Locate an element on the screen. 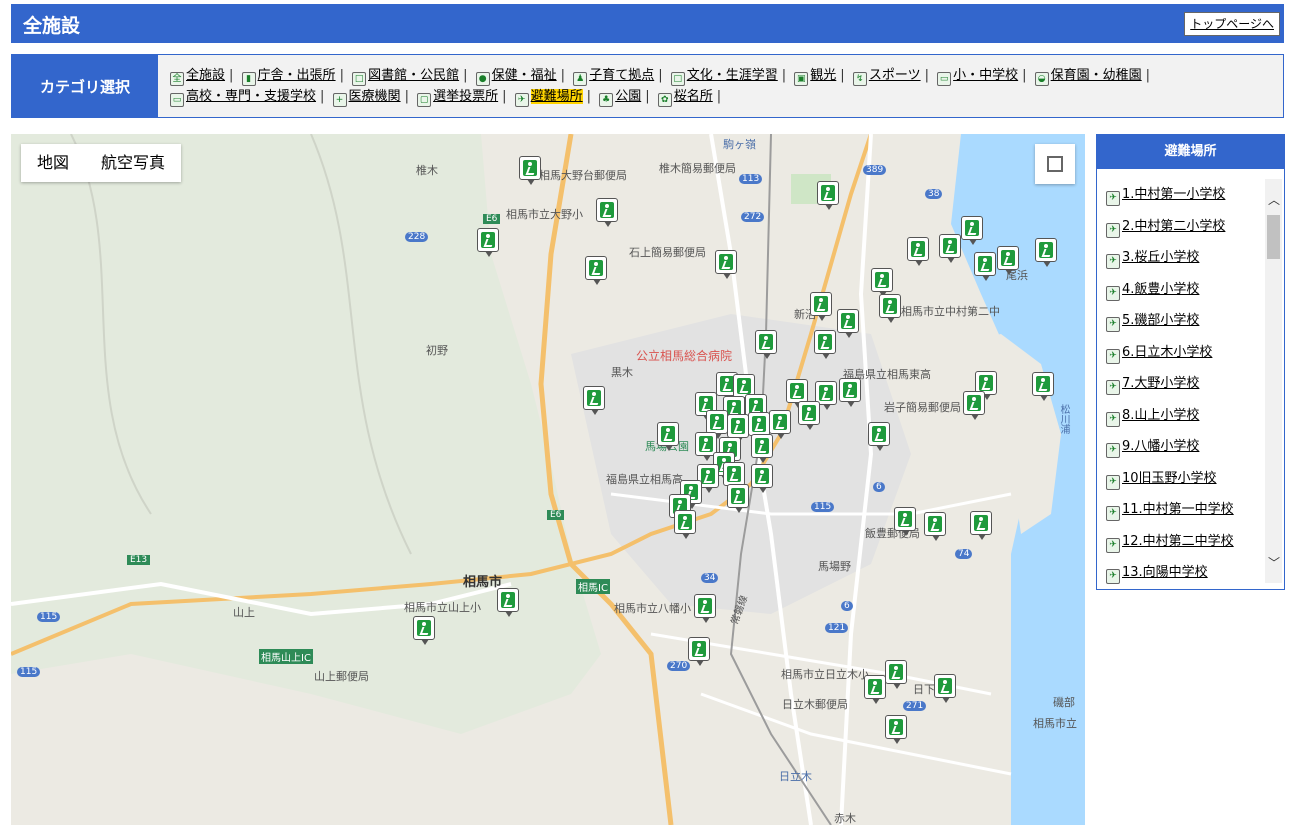 This screenshot has height=825, width=1289. category-medical: + 医療機関 is located at coordinates (366, 96).